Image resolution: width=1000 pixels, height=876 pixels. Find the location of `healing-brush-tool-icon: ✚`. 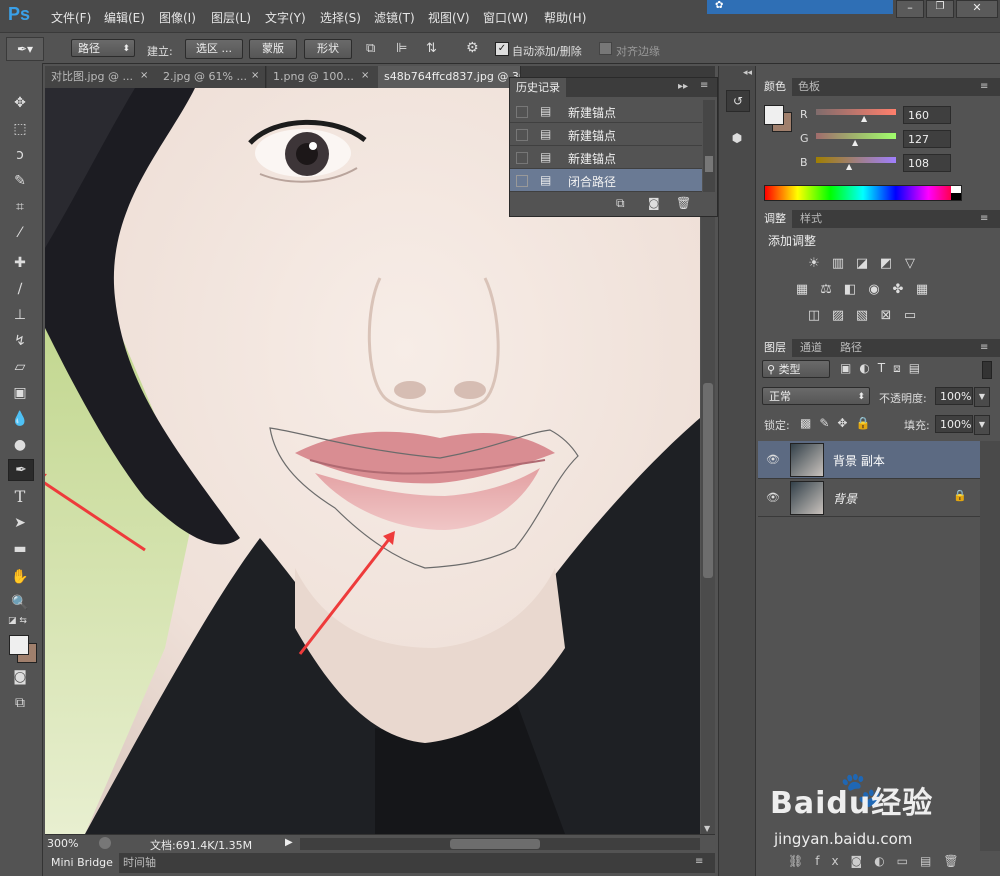

healing-brush-tool-icon: ✚ is located at coordinates (20, 263).